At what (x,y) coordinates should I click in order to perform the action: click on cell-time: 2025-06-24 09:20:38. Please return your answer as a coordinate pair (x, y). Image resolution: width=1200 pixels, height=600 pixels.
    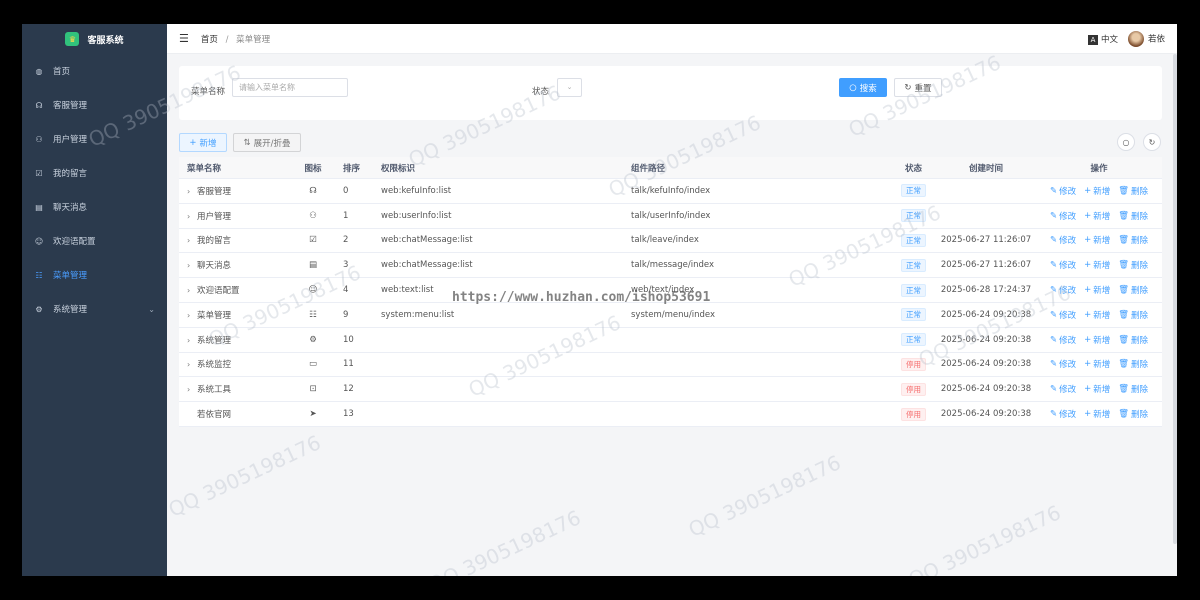
    Looking at the image, I should click on (986, 414).